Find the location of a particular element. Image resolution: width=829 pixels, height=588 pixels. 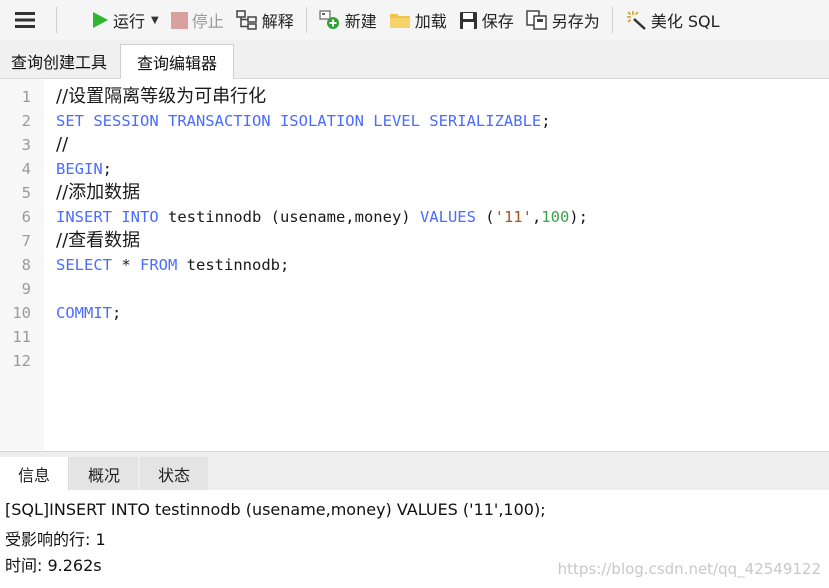

load-button: 加载 is located at coordinates (418, 20).